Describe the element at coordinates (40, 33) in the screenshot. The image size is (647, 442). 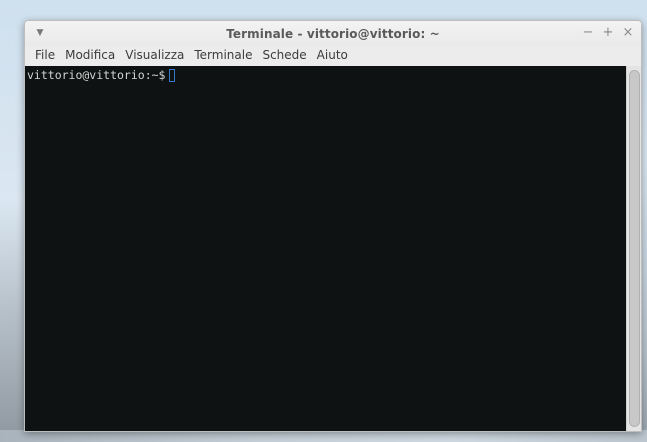
I see `window-menu-chevron-down-icon: ▼` at that location.